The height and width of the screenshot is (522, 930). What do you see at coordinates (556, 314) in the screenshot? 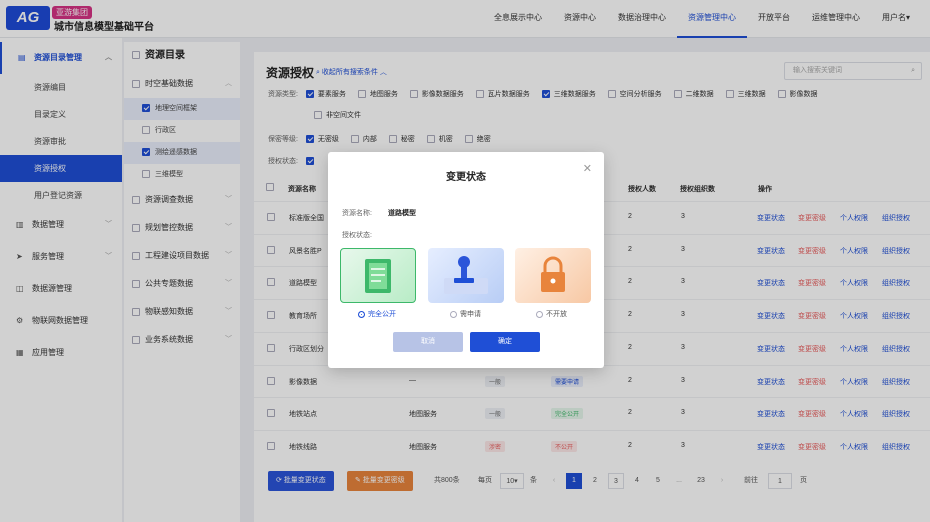
I see `radio-label: 不开放` at bounding box center [556, 314].